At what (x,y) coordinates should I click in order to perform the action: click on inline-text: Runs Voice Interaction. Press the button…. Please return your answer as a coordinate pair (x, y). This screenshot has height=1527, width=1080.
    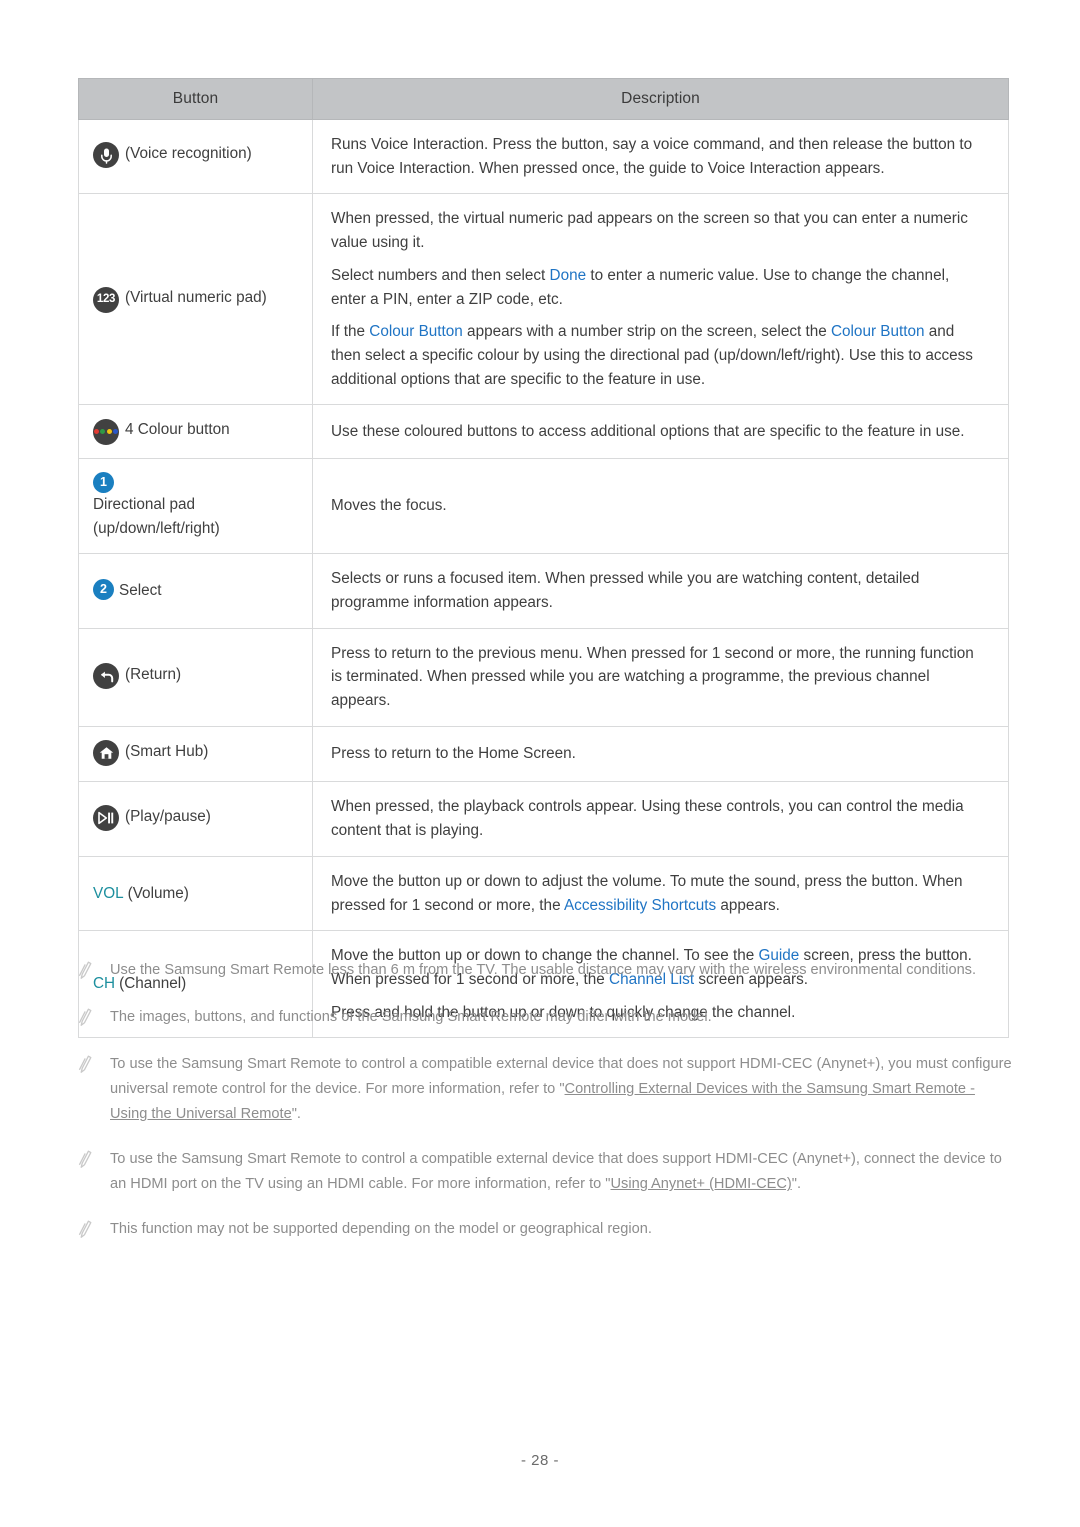
    Looking at the image, I should click on (652, 156).